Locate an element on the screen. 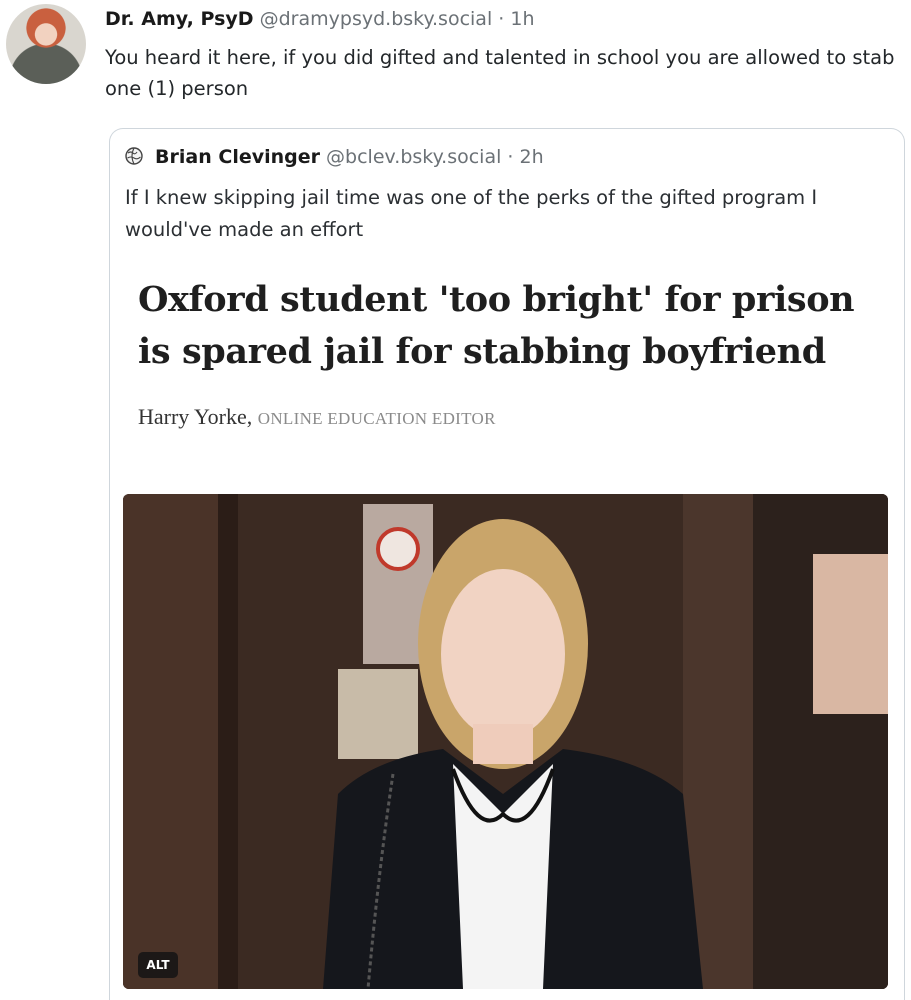  byline-name: Harry Yorke, is located at coordinates (195, 416).